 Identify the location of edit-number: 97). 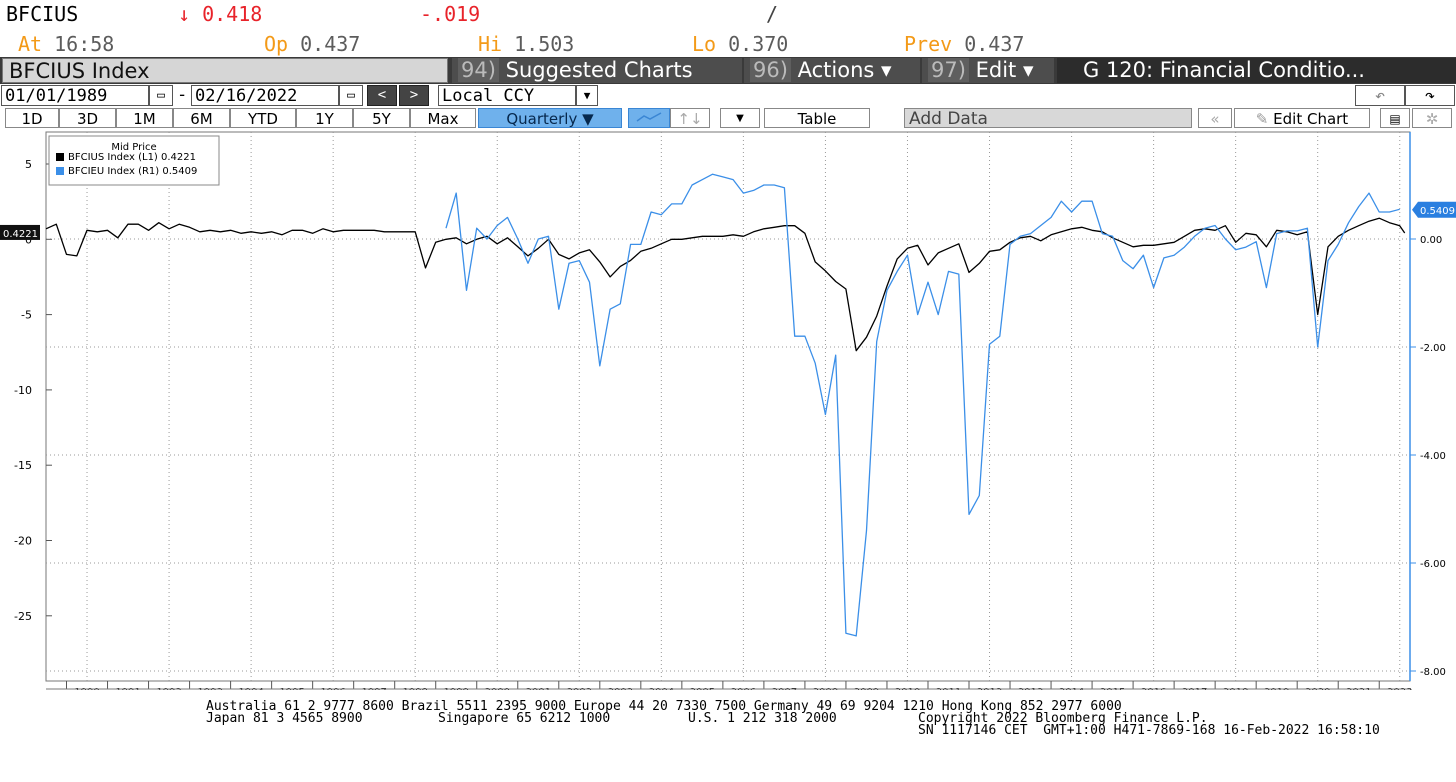
(948, 70).